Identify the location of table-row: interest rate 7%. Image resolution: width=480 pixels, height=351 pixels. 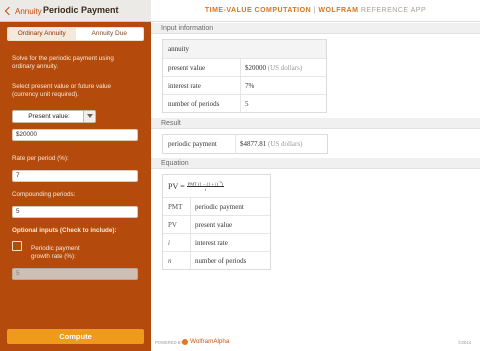
(244, 85).